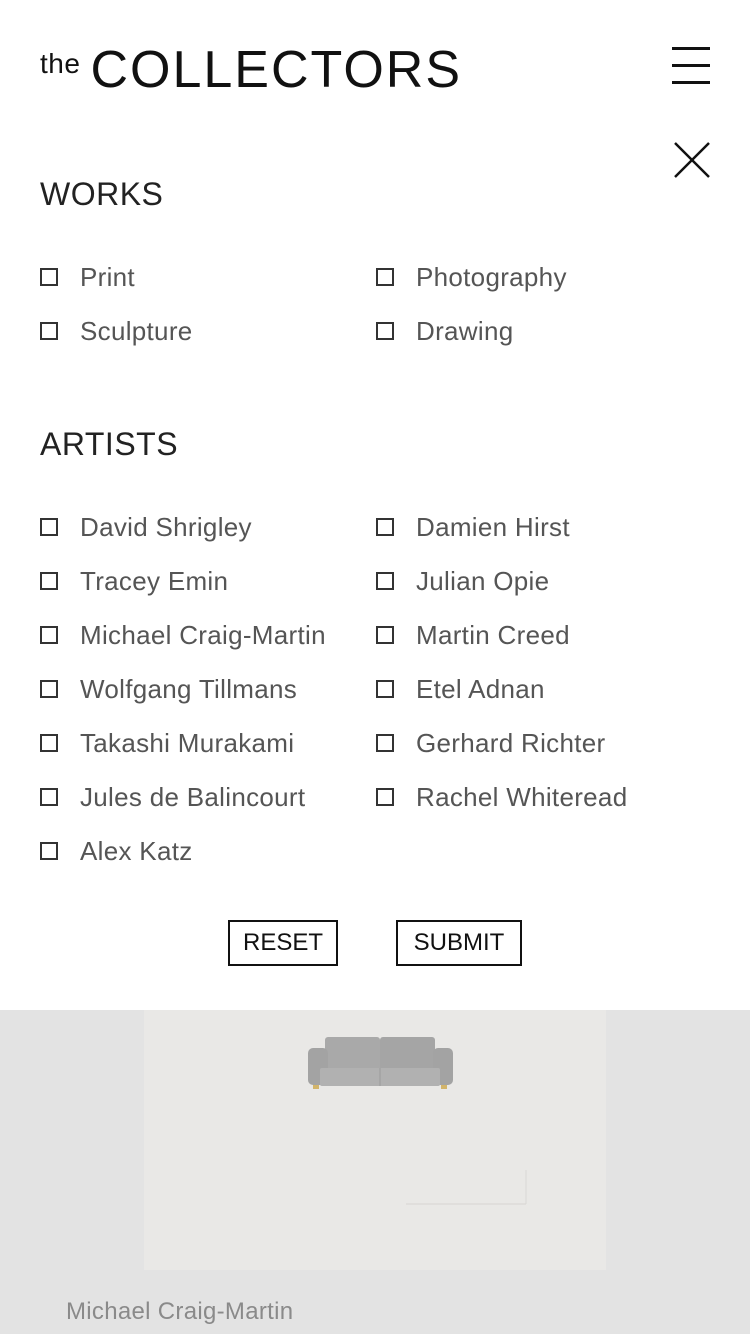 The image size is (750, 1334). Describe the element at coordinates (480, 688) in the screenshot. I see `option-label: Etel Adnan` at that location.